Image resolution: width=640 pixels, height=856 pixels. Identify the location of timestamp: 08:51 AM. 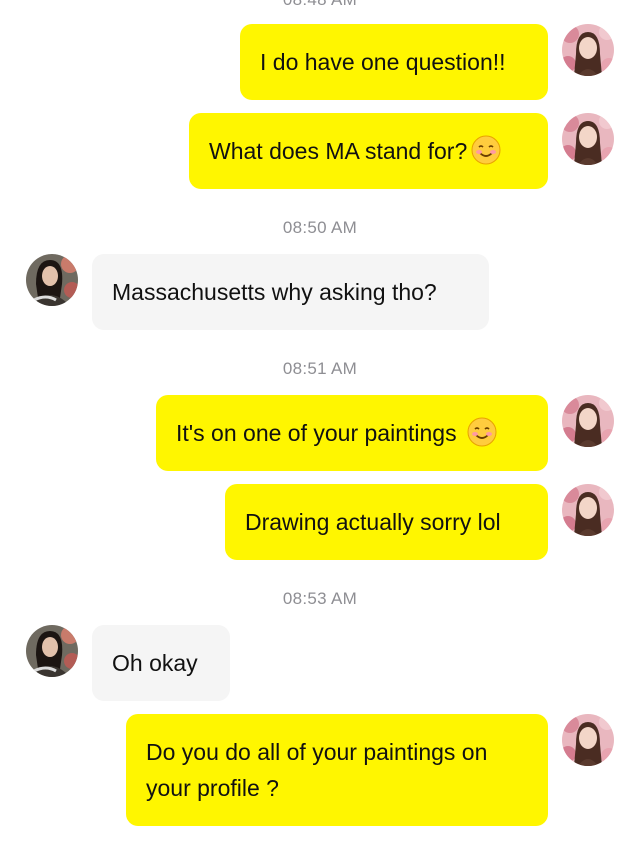
(320, 368).